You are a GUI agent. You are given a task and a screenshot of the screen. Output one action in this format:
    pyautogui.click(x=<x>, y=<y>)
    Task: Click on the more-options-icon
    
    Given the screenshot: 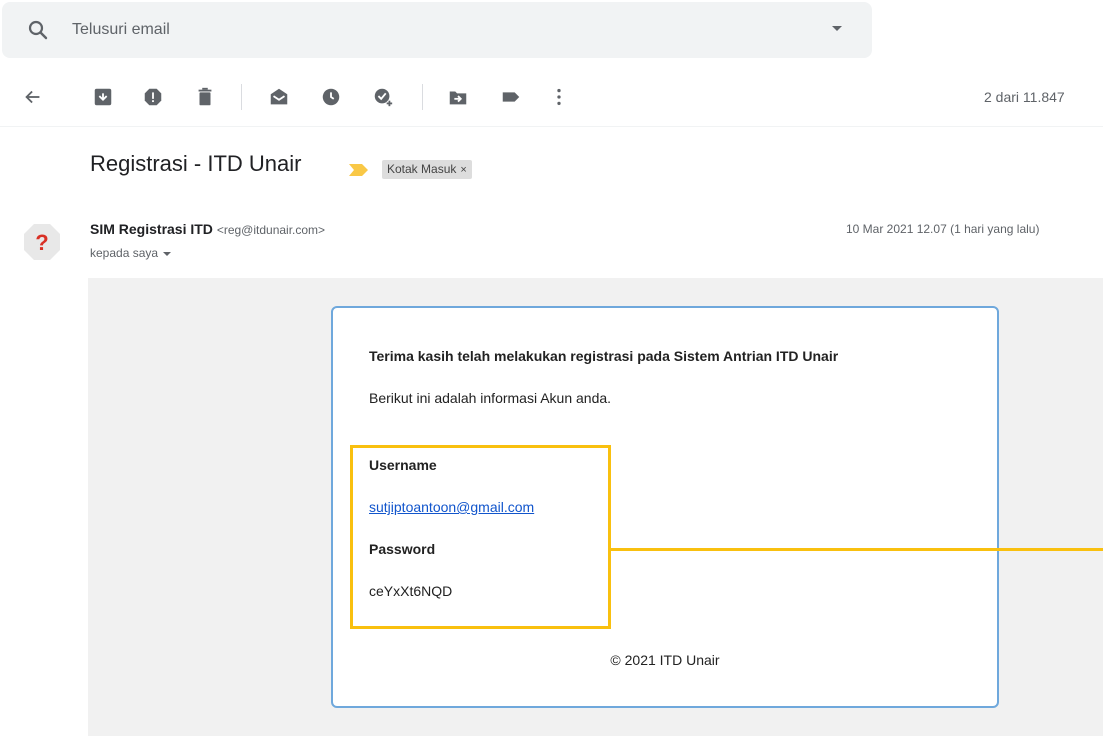 What is the action you would take?
    pyautogui.click(x=559, y=97)
    